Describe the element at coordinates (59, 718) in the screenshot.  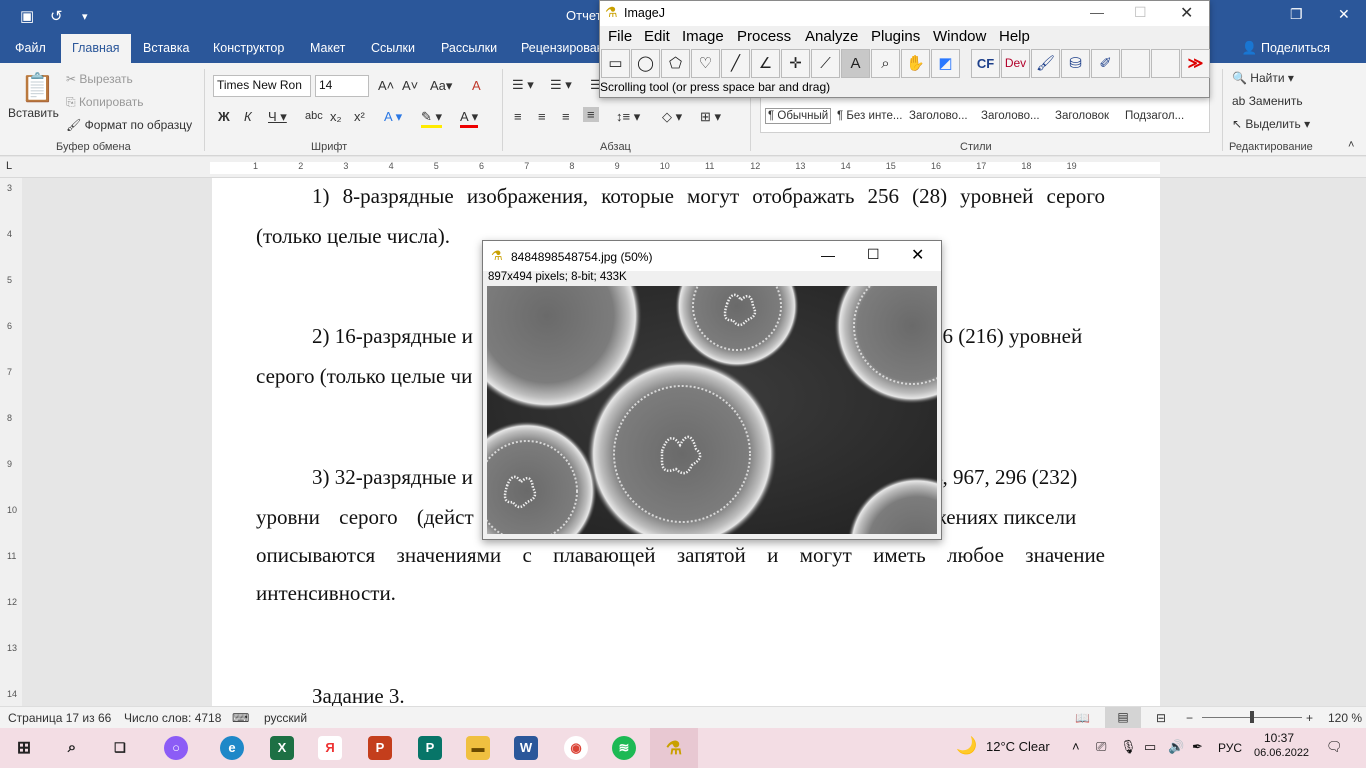
I see `page-count: Страница 17 из 66` at that location.